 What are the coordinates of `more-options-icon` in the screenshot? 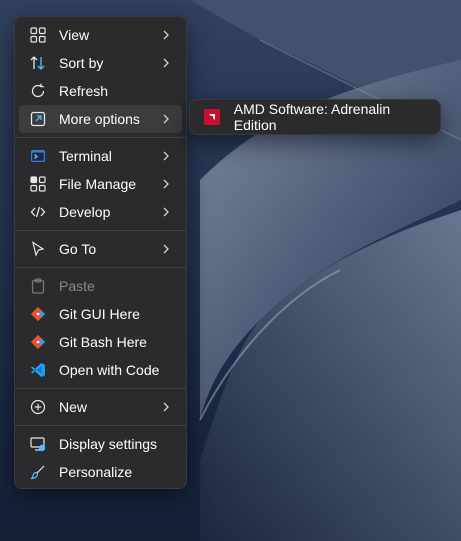 It's located at (38, 119).